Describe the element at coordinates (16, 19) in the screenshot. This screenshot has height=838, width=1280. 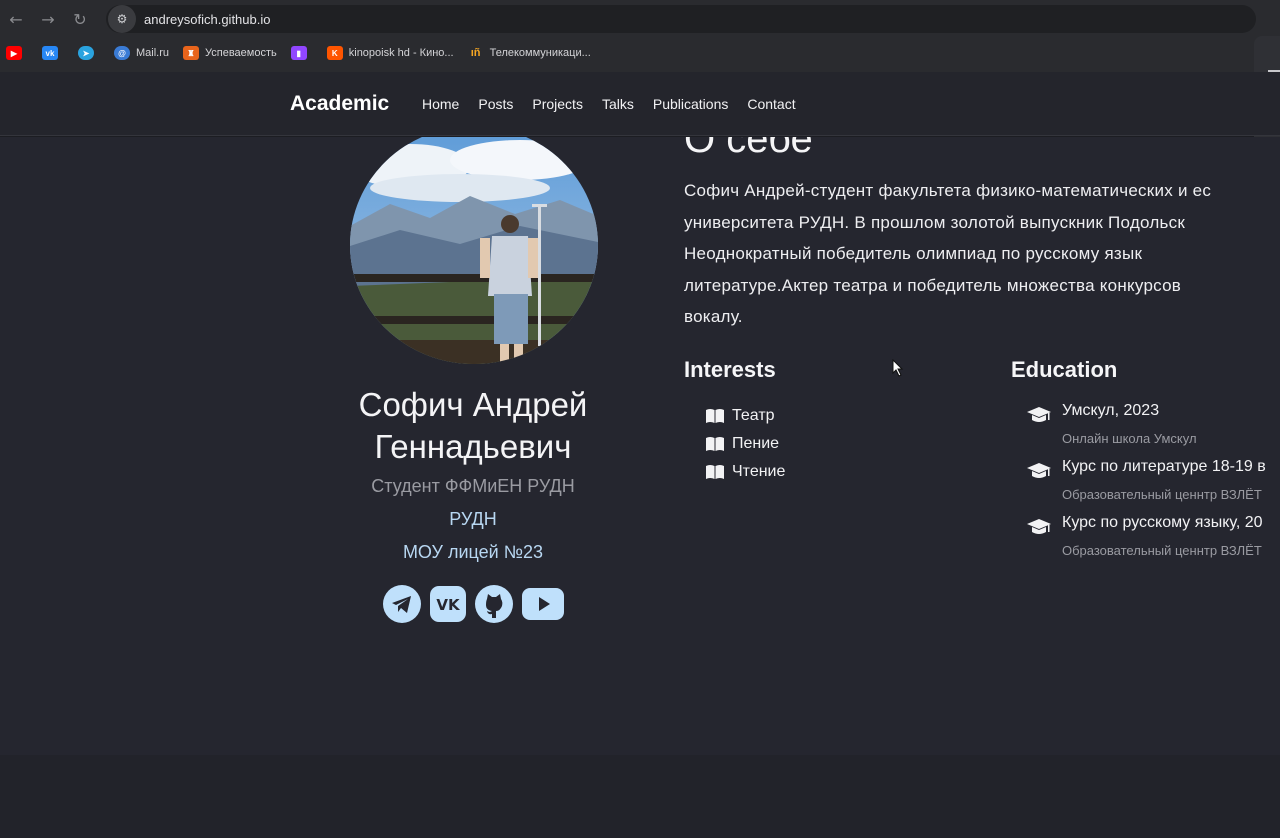
I see `back-icon: ←` at that location.